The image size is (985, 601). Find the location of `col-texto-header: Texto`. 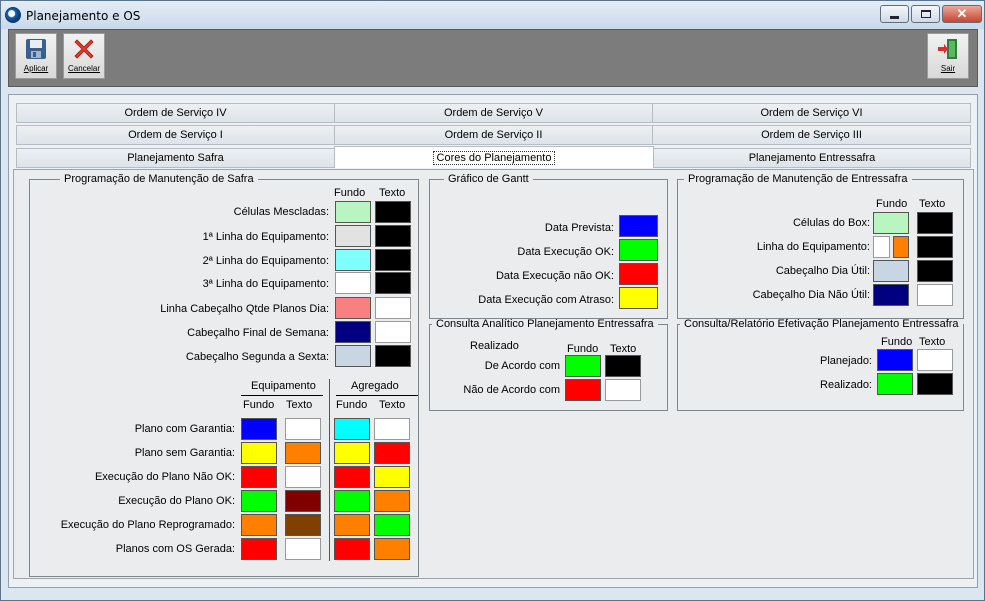

col-texto-header: Texto is located at coordinates (623, 349).